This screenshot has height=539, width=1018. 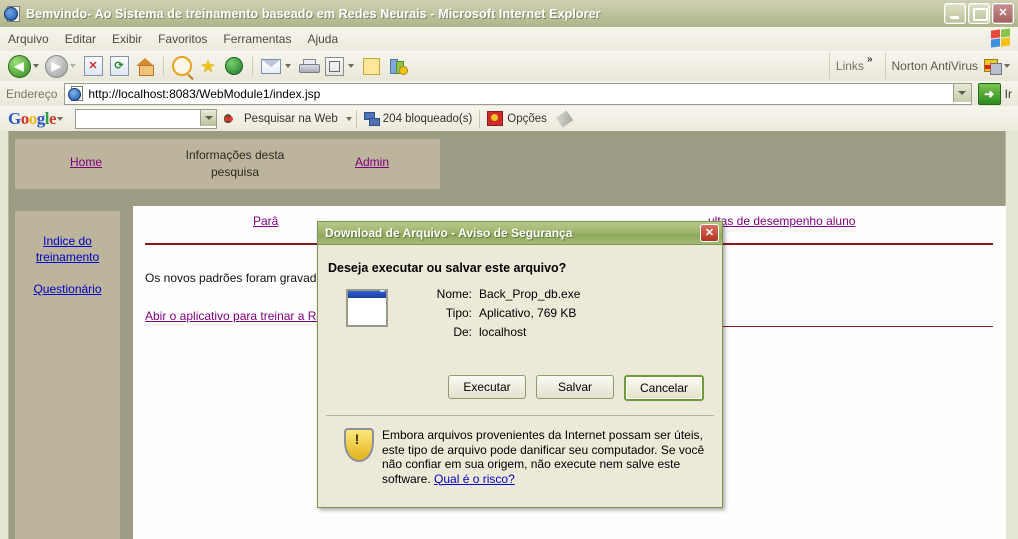 What do you see at coordinates (73, 66) in the screenshot?
I see `forward-history-chevron-down-icon` at bounding box center [73, 66].